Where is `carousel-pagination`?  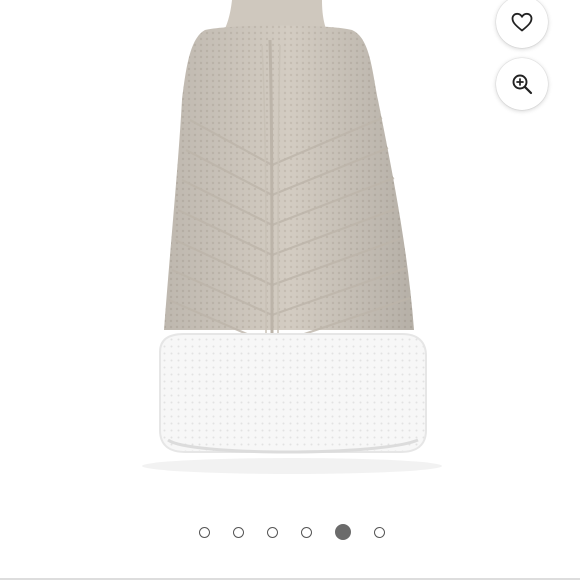
carousel-pagination is located at coordinates (290, 532).